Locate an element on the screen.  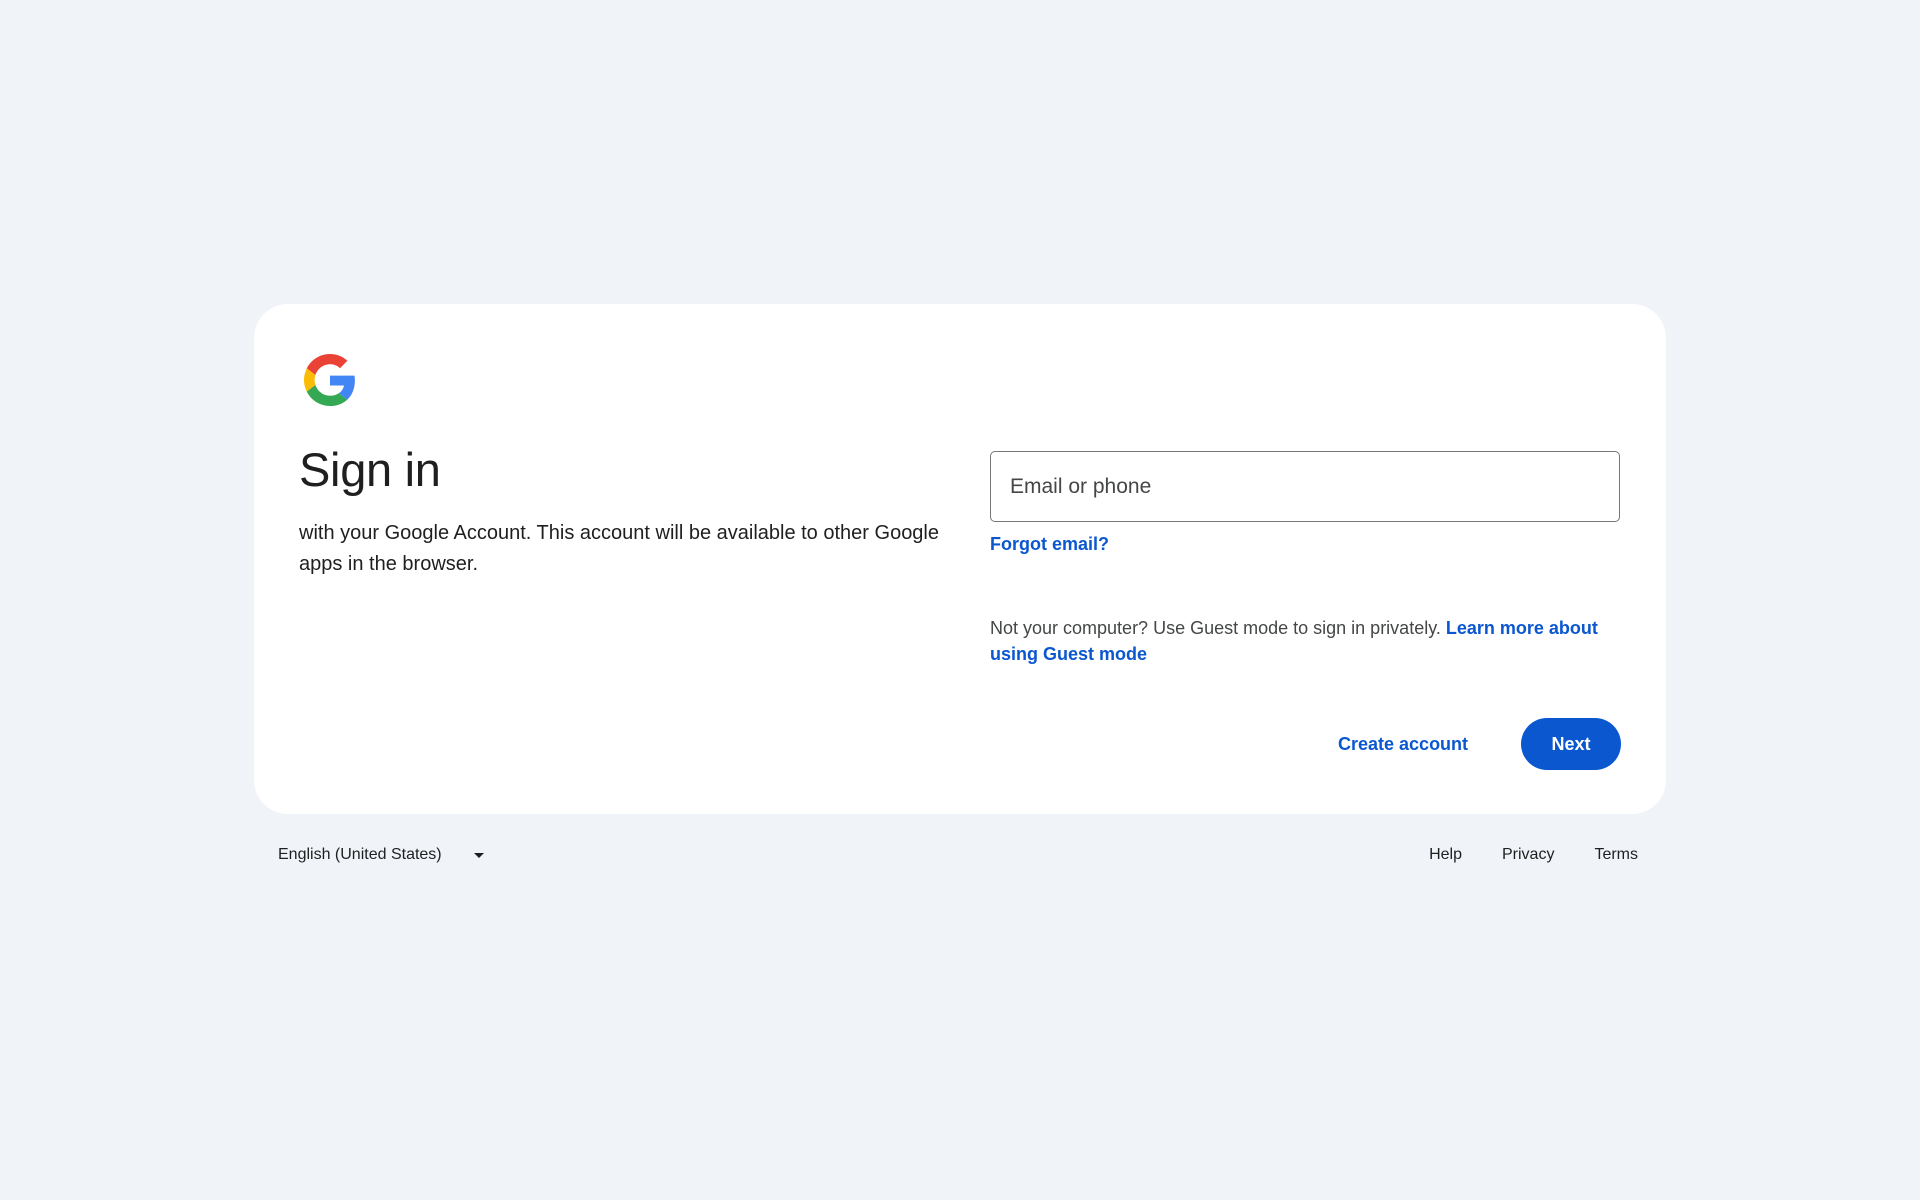
footer-links: Help Privacy Terms is located at coordinates (1533, 855).